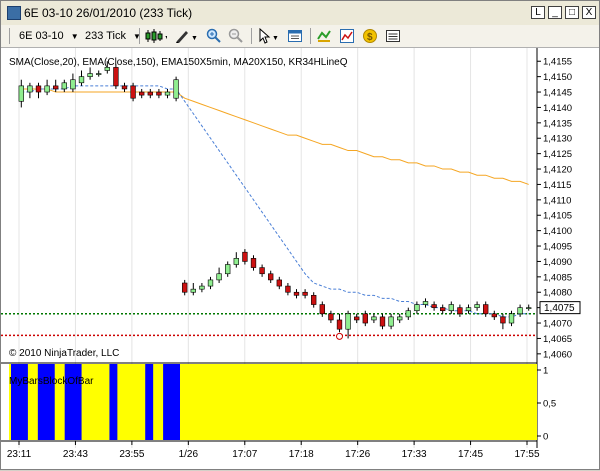 This screenshot has width=600, height=471. I want to click on stop-marker, so click(339, 336).